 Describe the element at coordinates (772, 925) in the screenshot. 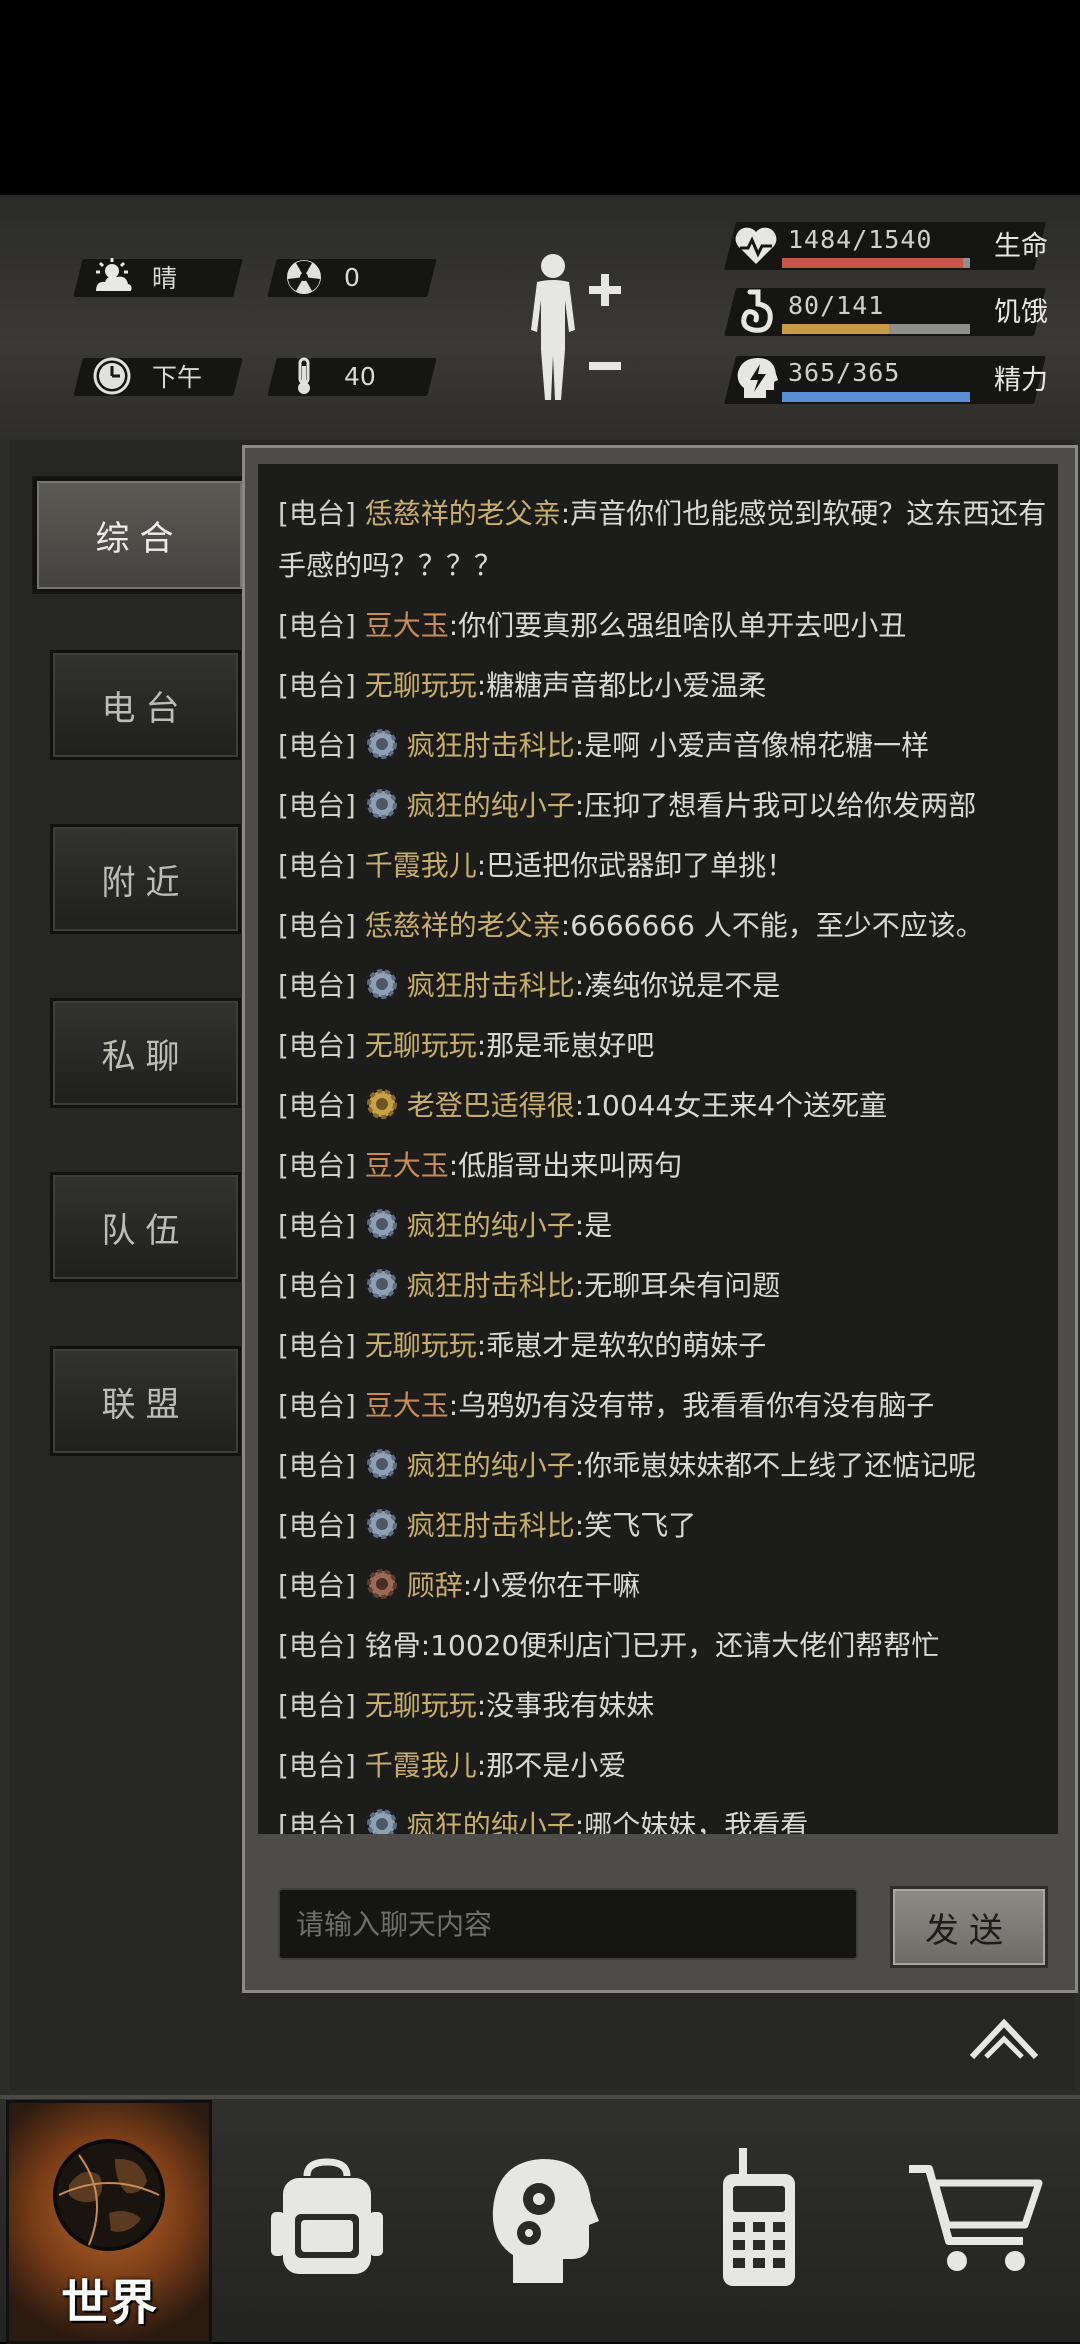

I see `chat-message-text: :6666666 人不能，至少不应该。` at that location.